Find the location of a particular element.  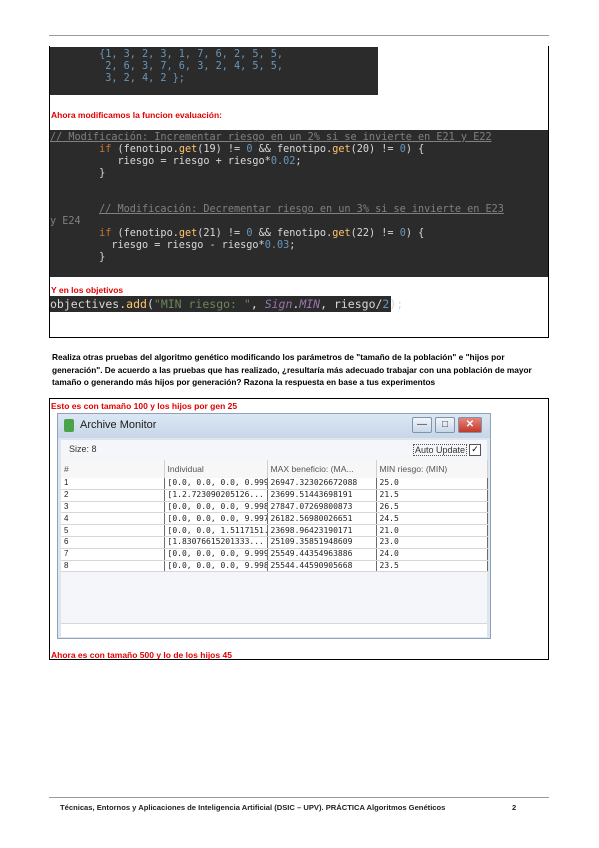

code-token: (22) != is located at coordinates (375, 233).